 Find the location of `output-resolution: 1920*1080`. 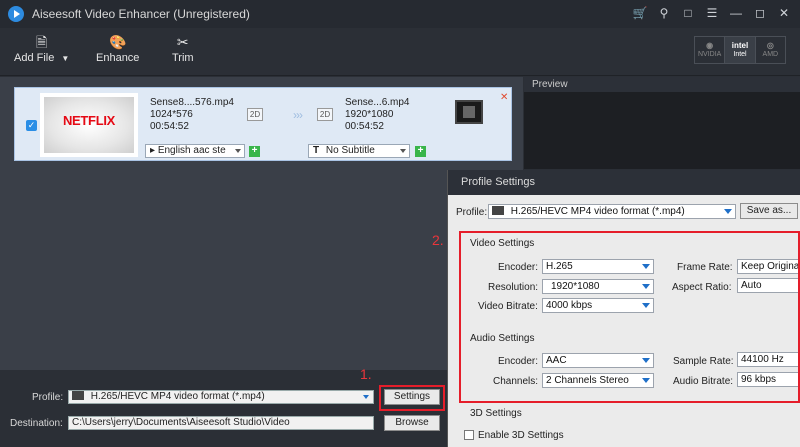

output-resolution: 1920*1080 is located at coordinates (369, 114).